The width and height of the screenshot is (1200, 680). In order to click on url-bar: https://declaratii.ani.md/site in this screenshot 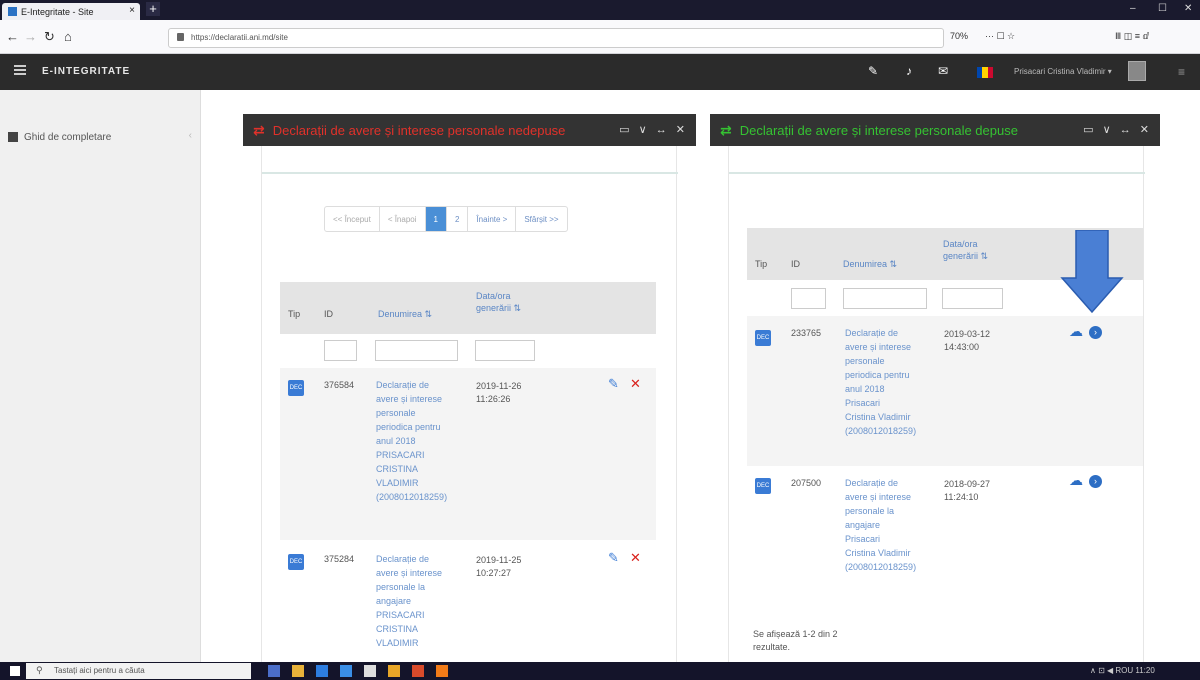, I will do `click(556, 38)`.